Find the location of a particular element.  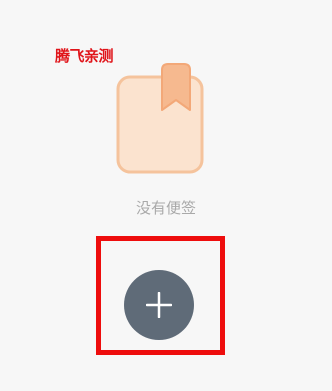

add-note-button is located at coordinates (159, 305).